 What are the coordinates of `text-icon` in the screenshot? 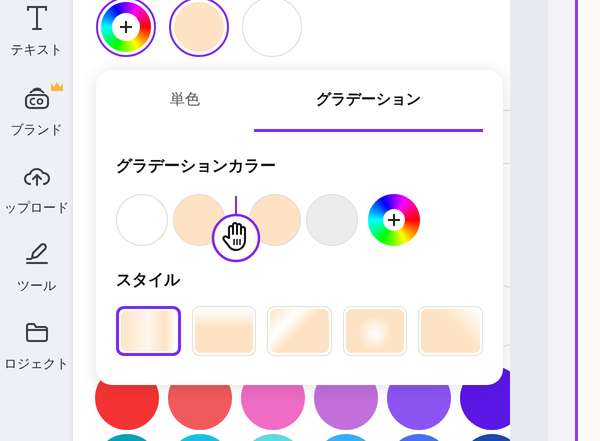 It's located at (36, 18).